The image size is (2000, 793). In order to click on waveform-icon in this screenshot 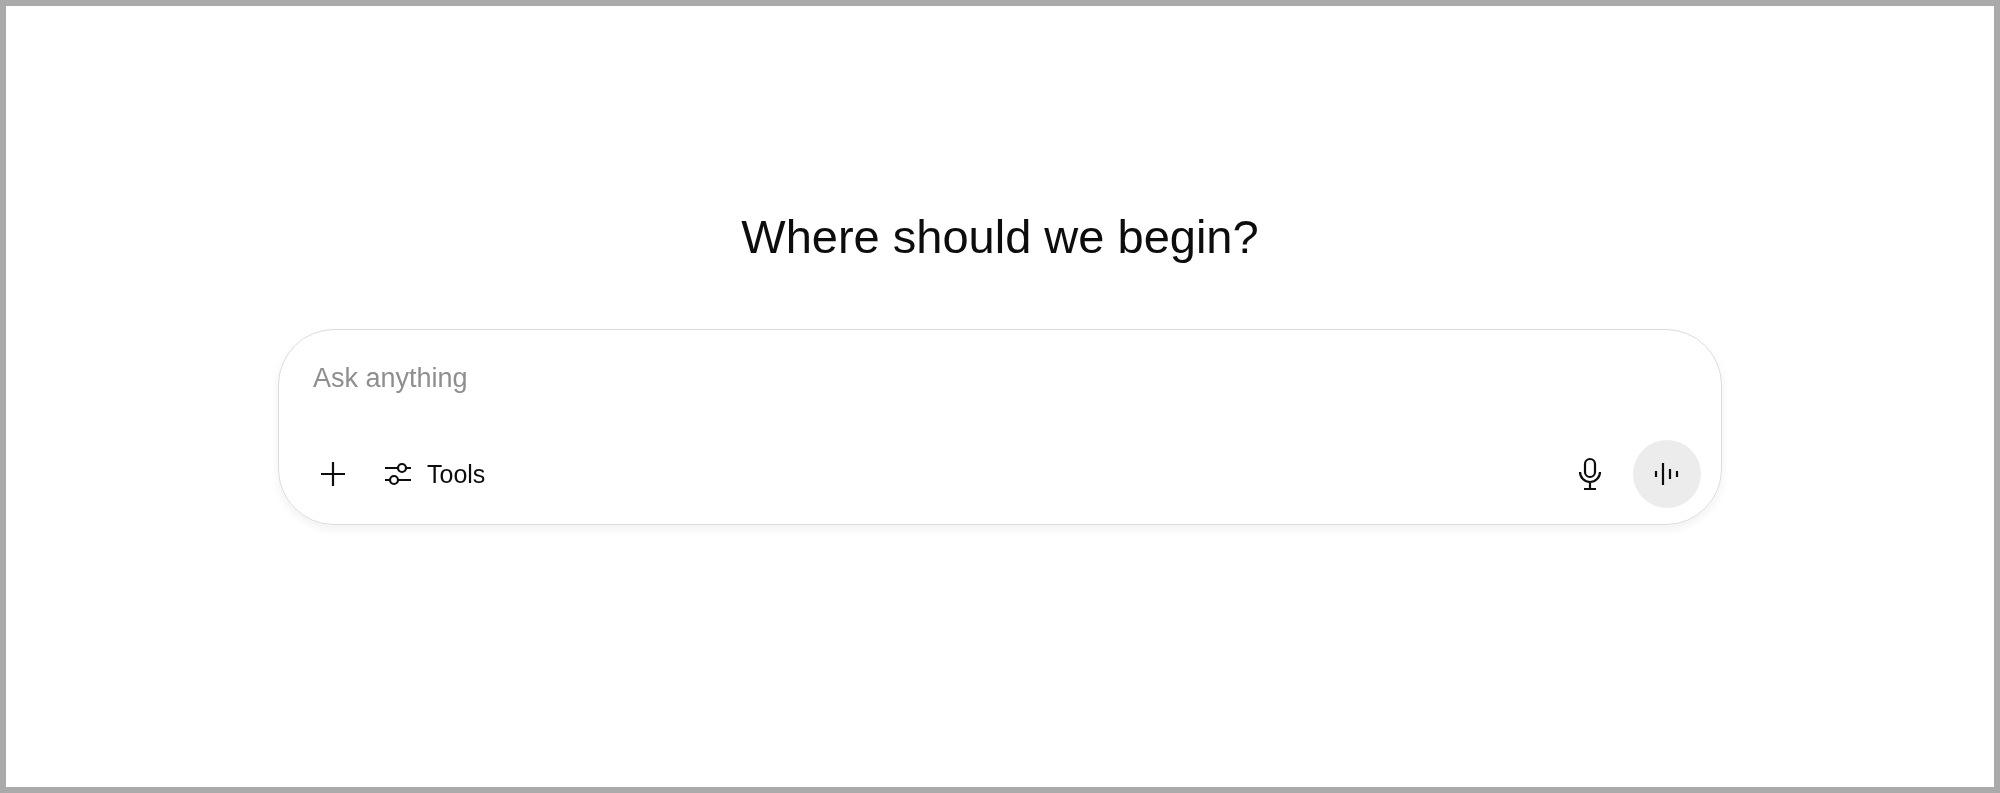, I will do `click(1667, 474)`.